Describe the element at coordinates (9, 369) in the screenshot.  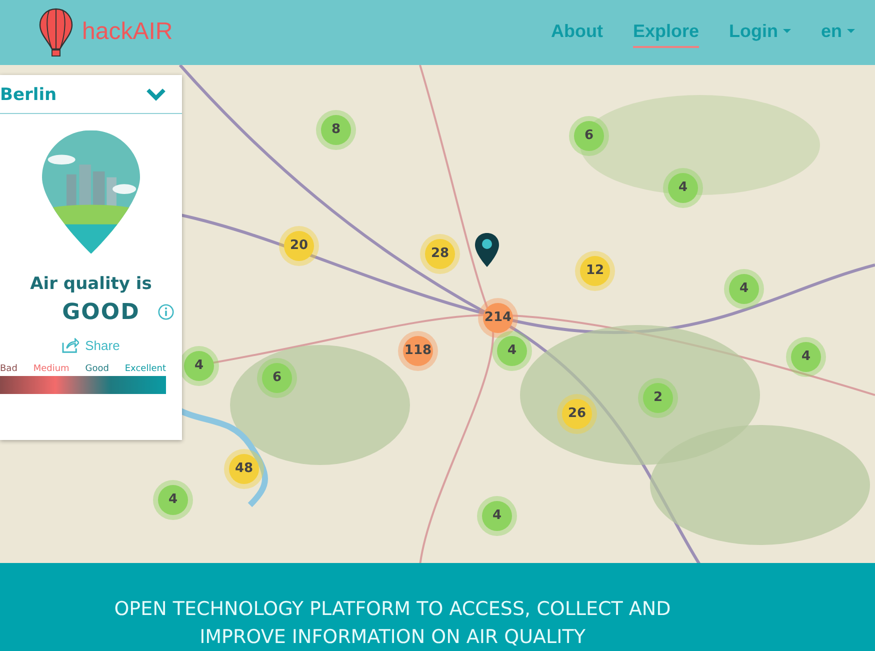
I see `scale-label: Bad` at that location.